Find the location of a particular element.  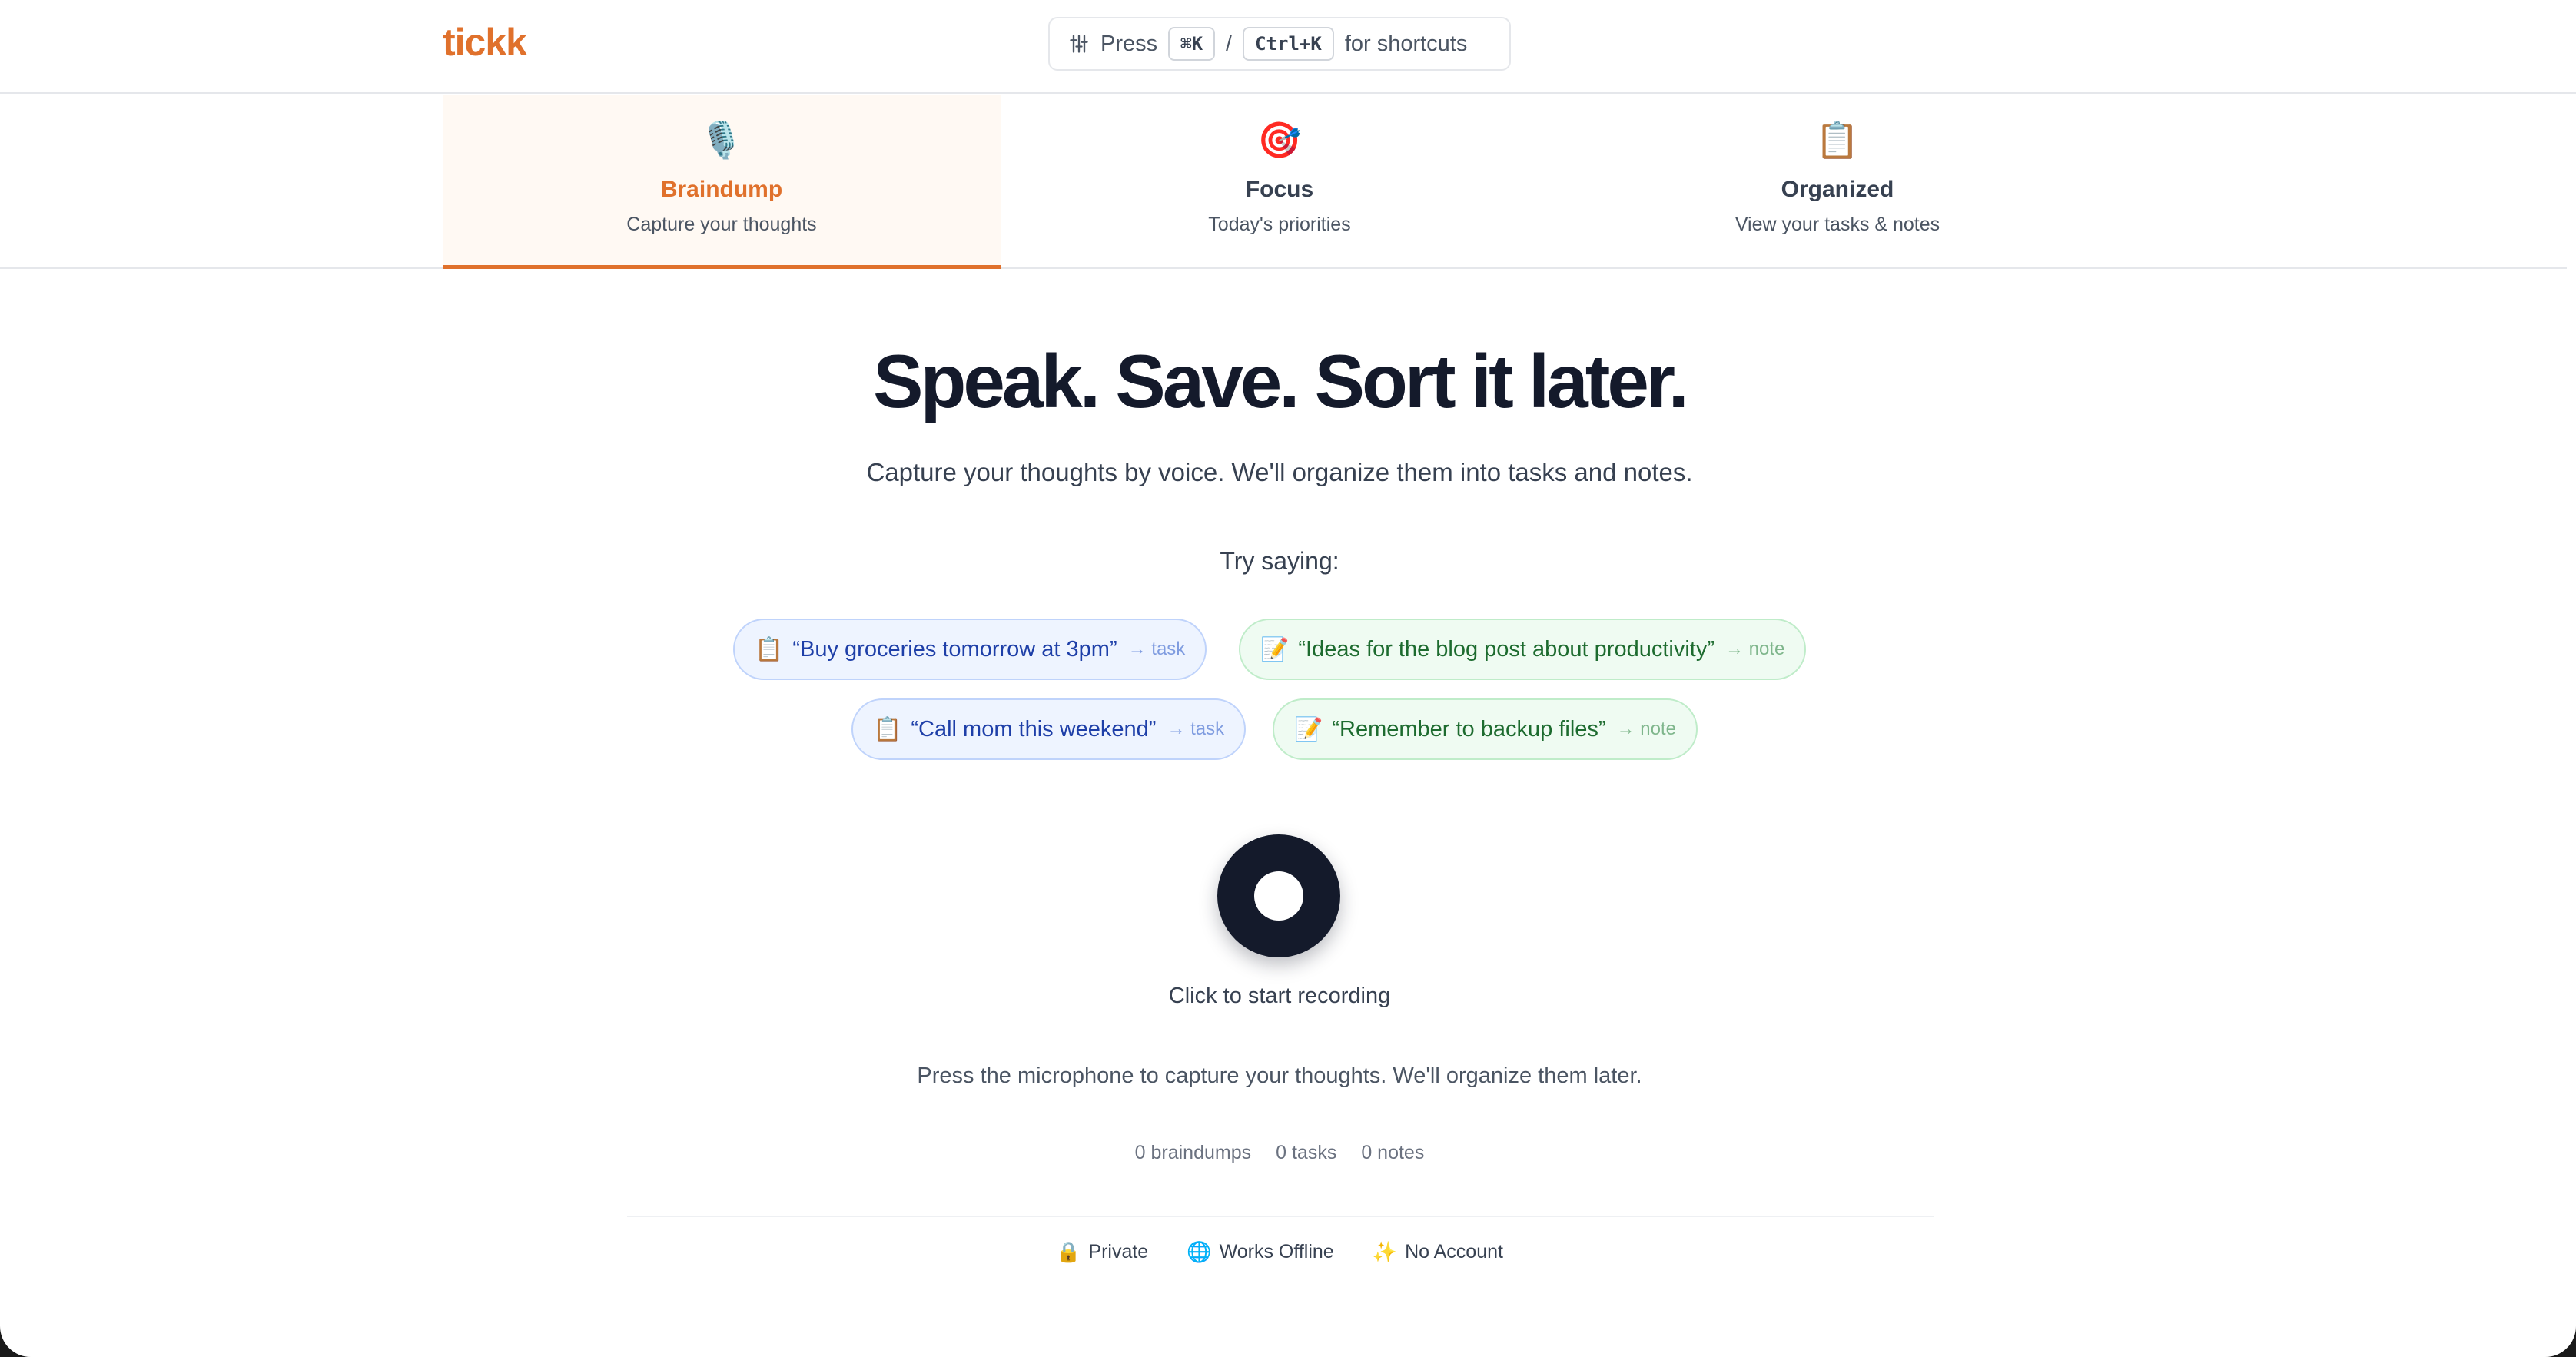

example-text: “Buy groceries tomorrow at 3pm” is located at coordinates (955, 649).